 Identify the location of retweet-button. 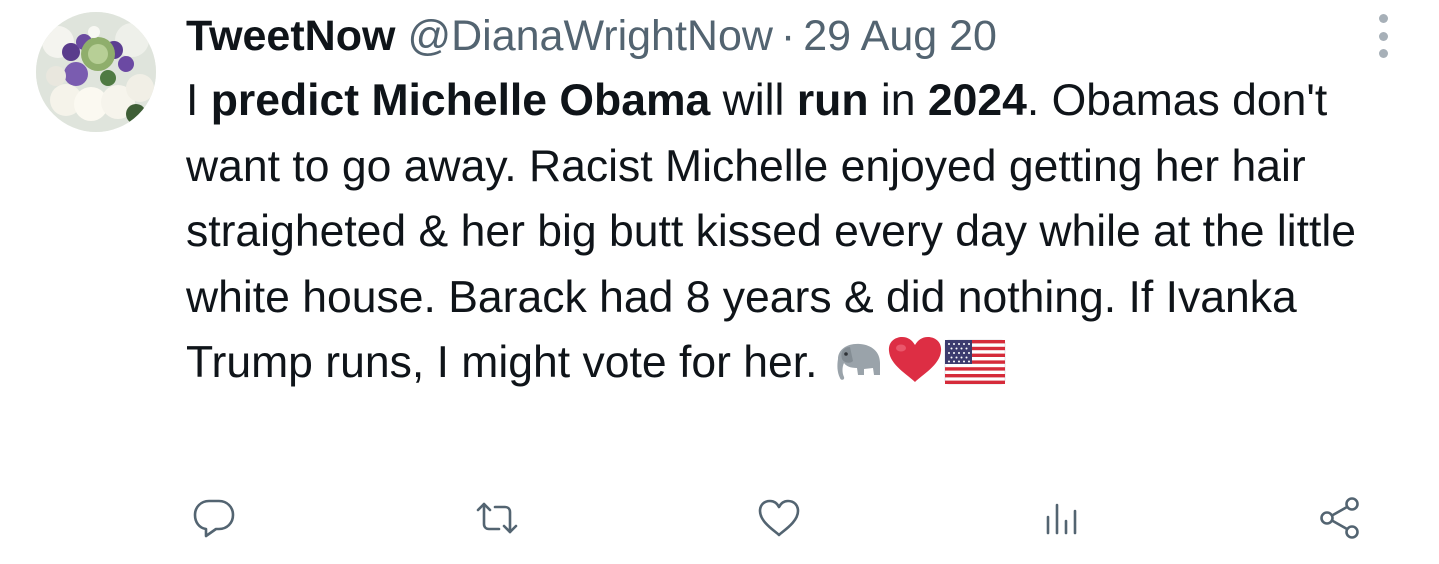
(497, 518).